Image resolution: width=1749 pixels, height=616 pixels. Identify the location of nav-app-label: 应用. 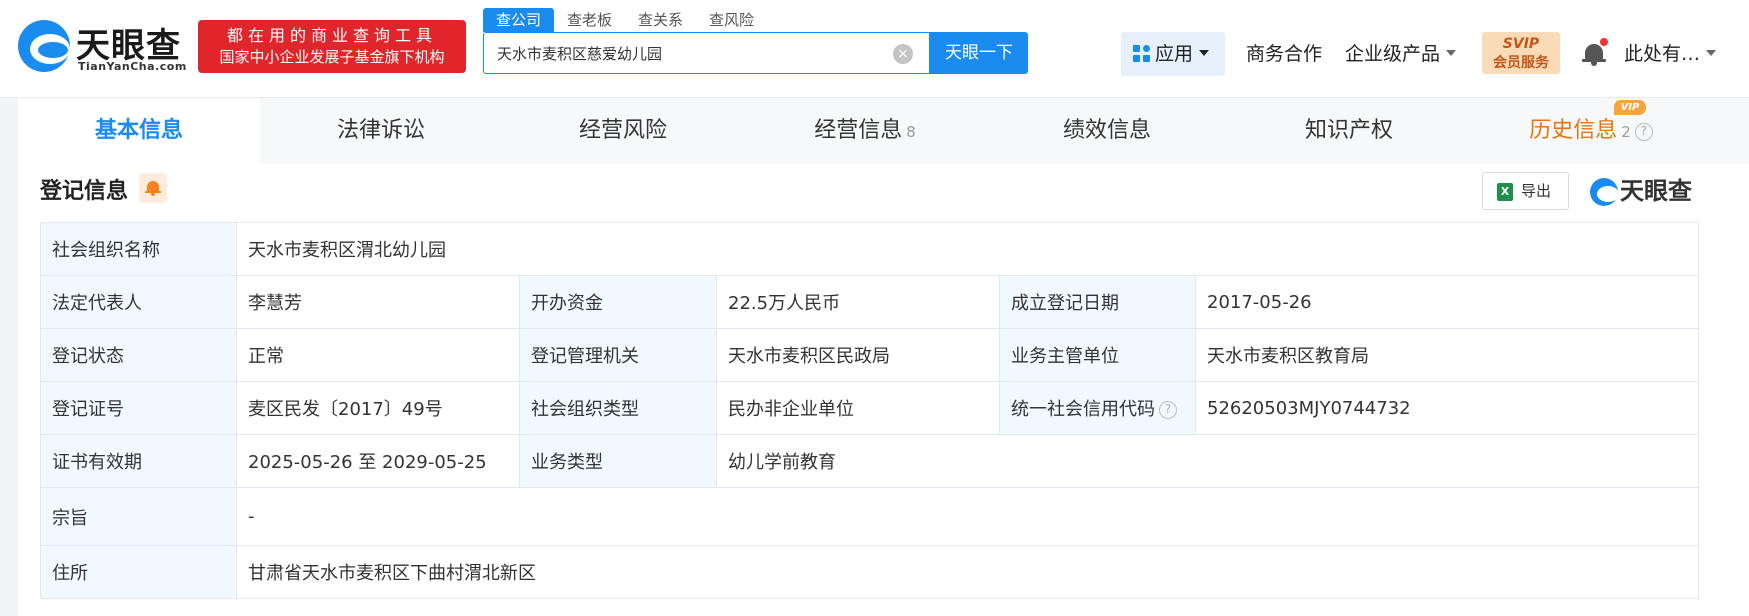
(1174, 54).